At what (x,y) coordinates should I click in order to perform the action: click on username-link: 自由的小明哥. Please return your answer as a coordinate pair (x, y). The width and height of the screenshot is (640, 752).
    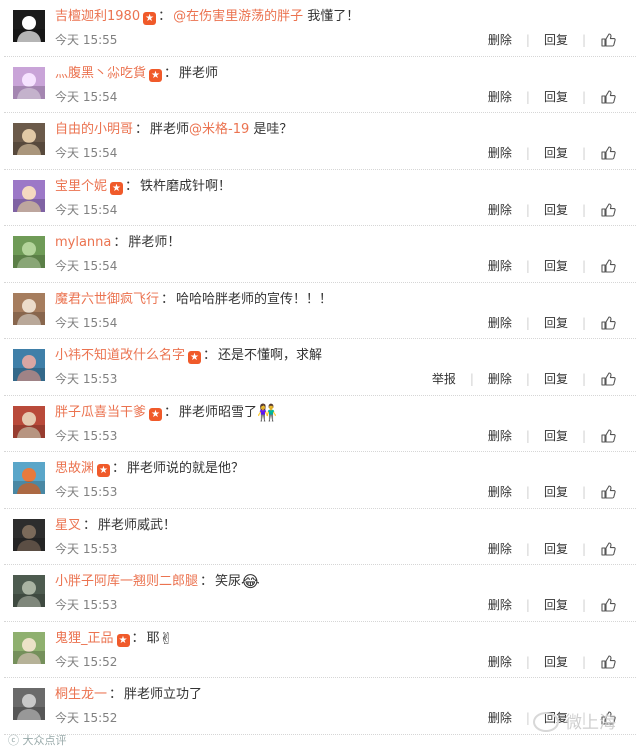
    Looking at the image, I should click on (94, 129).